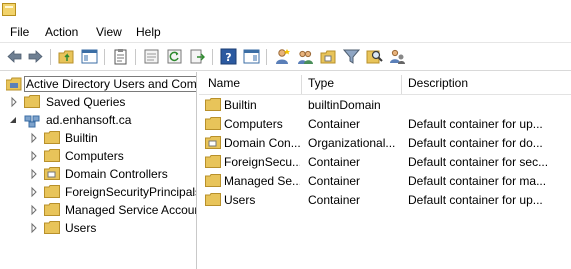 Image resolution: width=571 pixels, height=269 pixels. I want to click on cell-name: Builtin, so click(240, 105).